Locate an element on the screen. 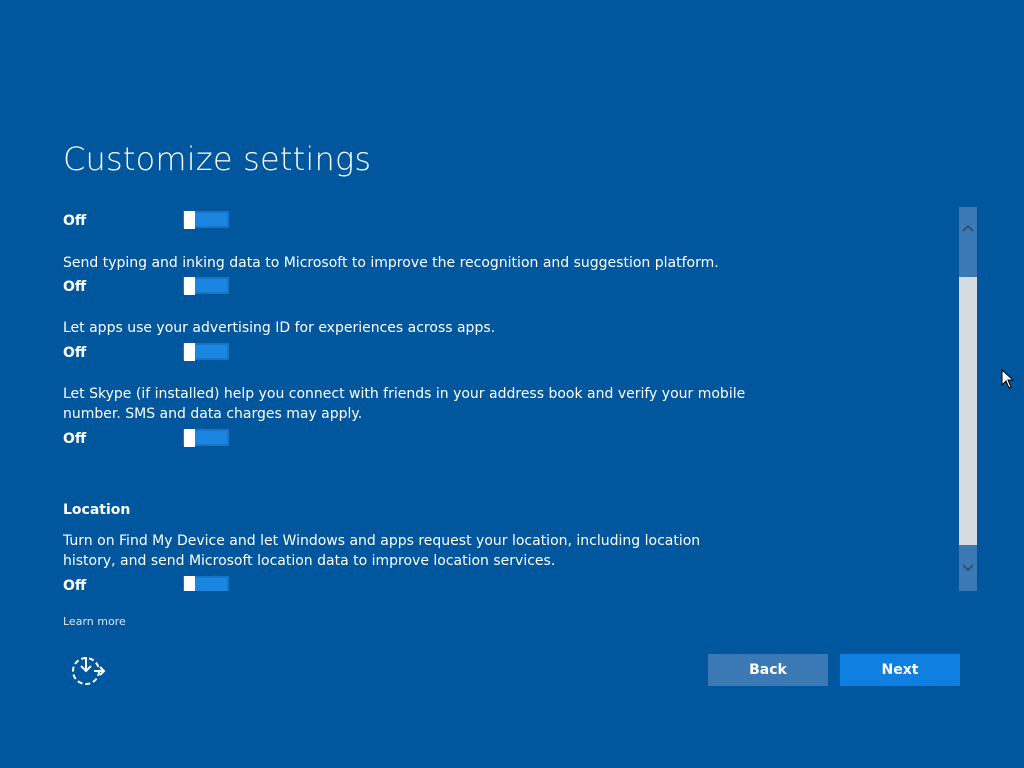 The height and width of the screenshot is (768, 1024). skype-toggle is located at coordinates (206, 438).